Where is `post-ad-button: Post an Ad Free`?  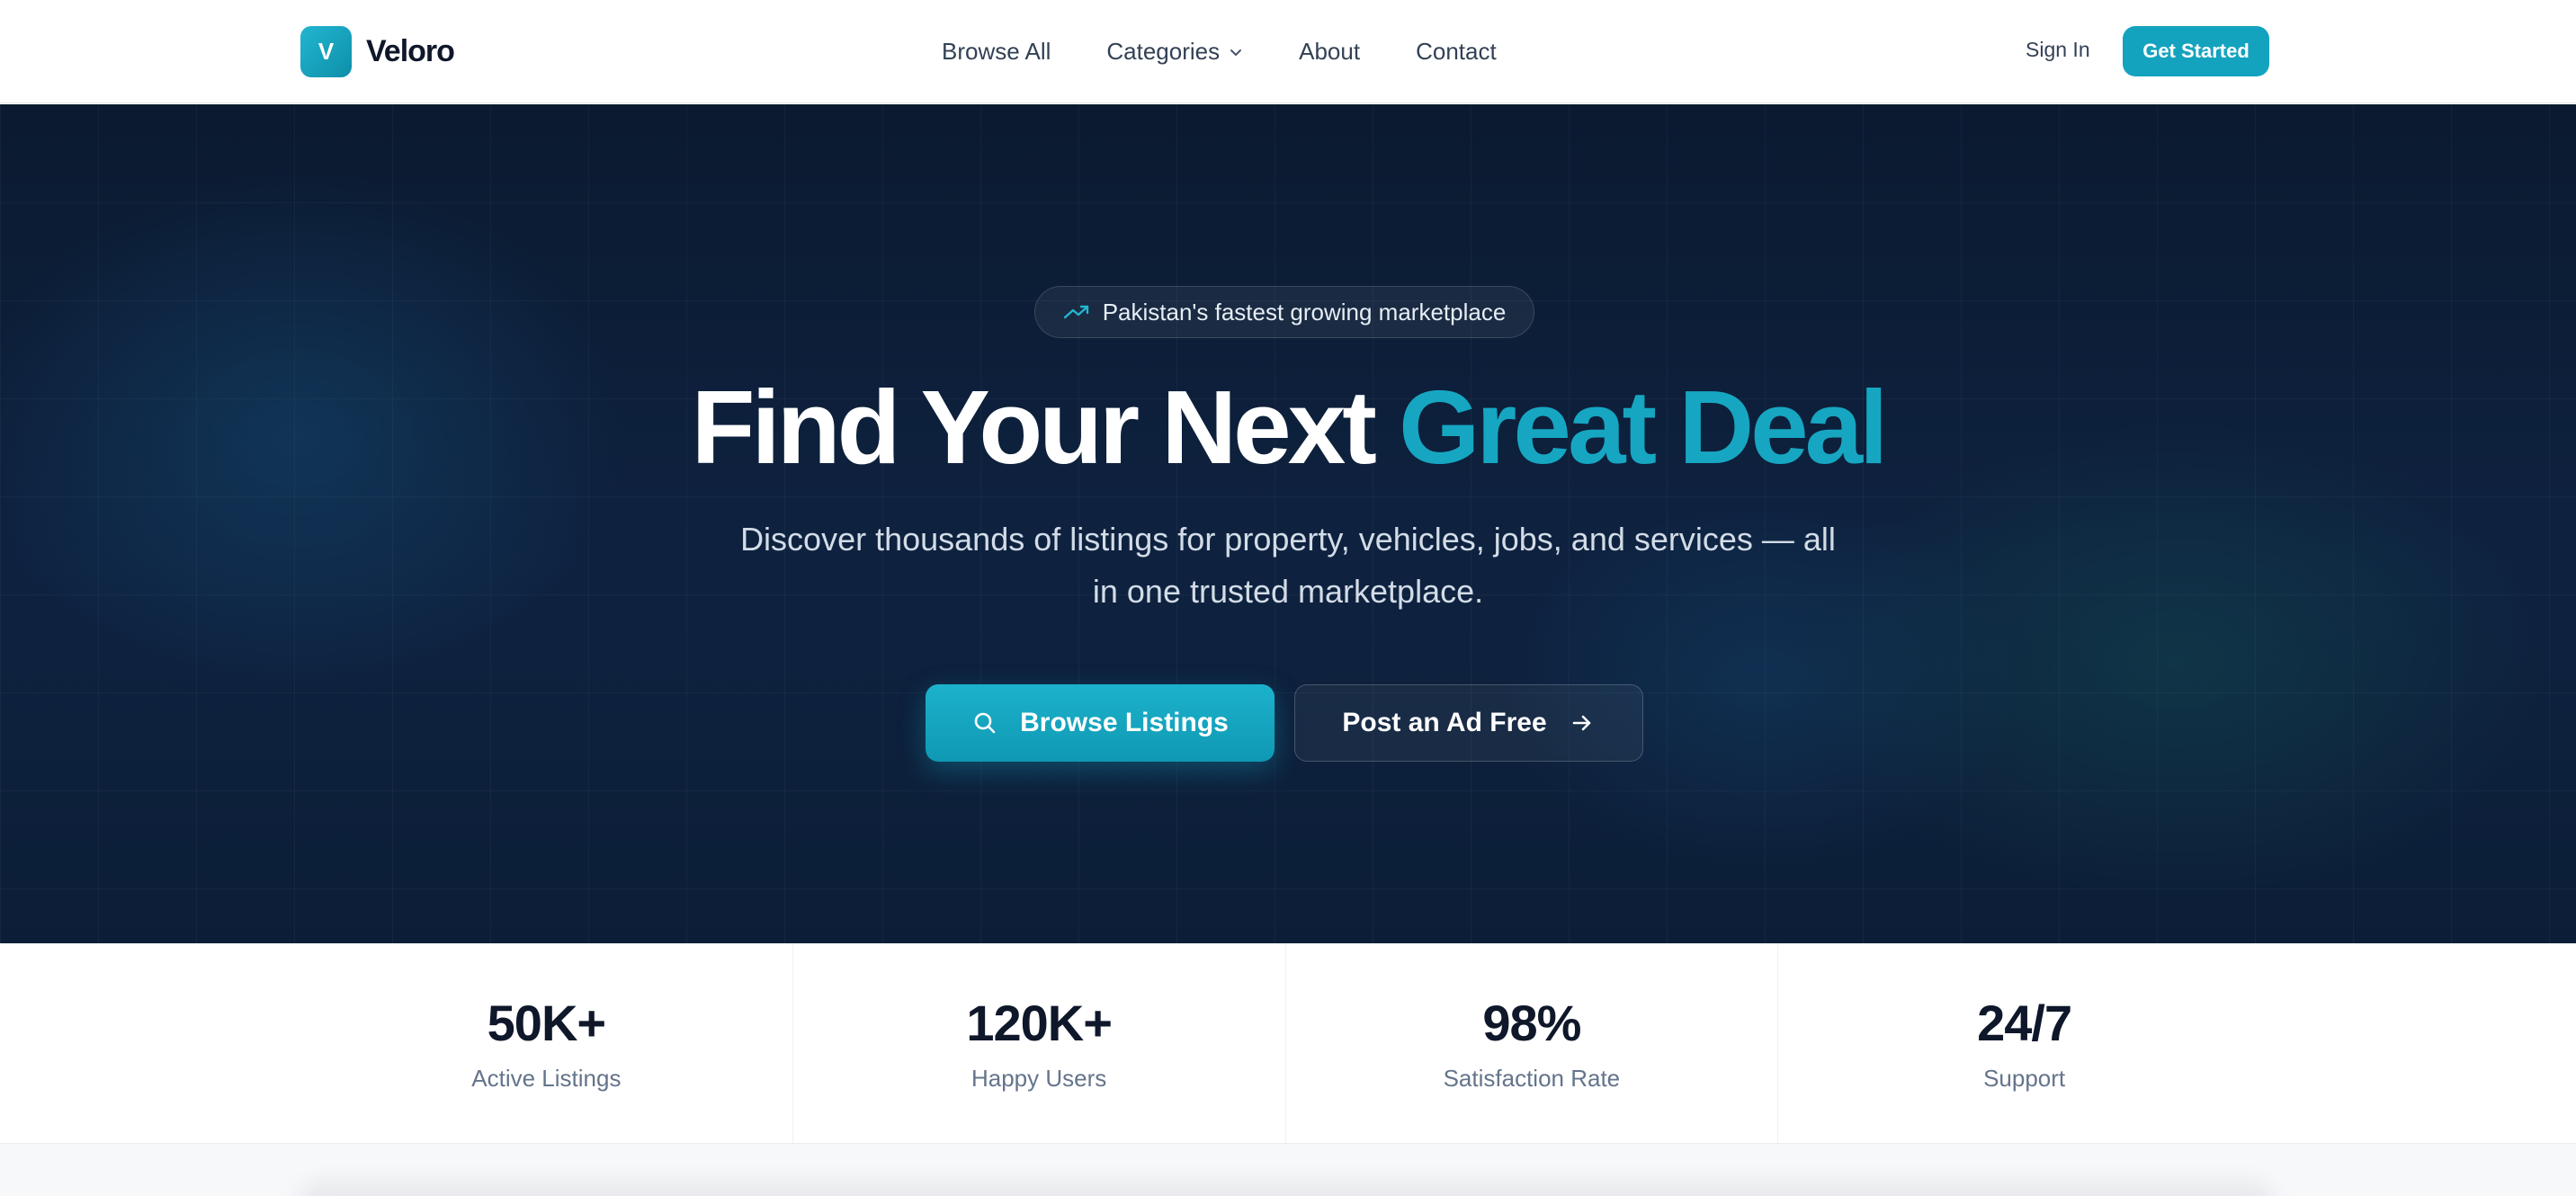
post-ad-button: Post an Ad Free is located at coordinates (1468, 723).